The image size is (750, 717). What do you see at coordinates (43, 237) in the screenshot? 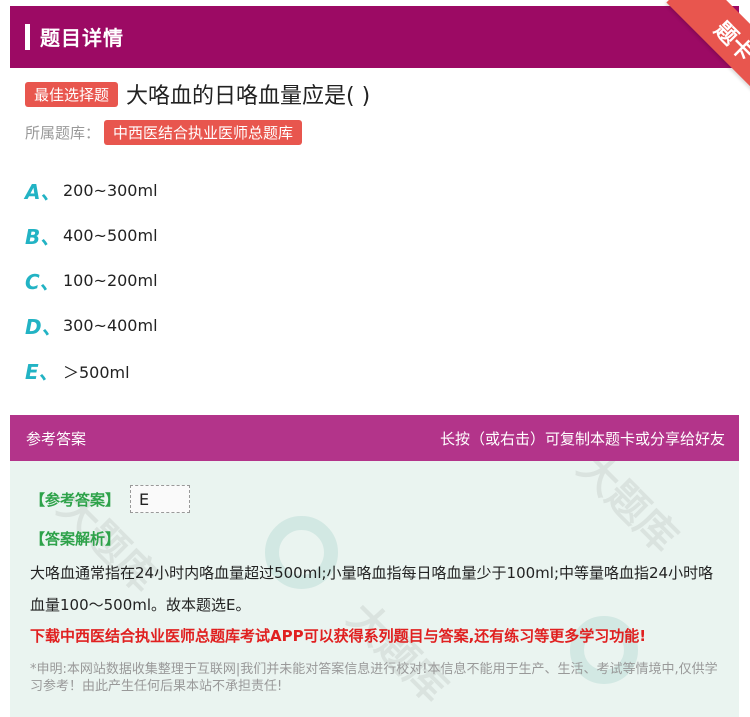
I see `option-letter: B、` at bounding box center [43, 237].